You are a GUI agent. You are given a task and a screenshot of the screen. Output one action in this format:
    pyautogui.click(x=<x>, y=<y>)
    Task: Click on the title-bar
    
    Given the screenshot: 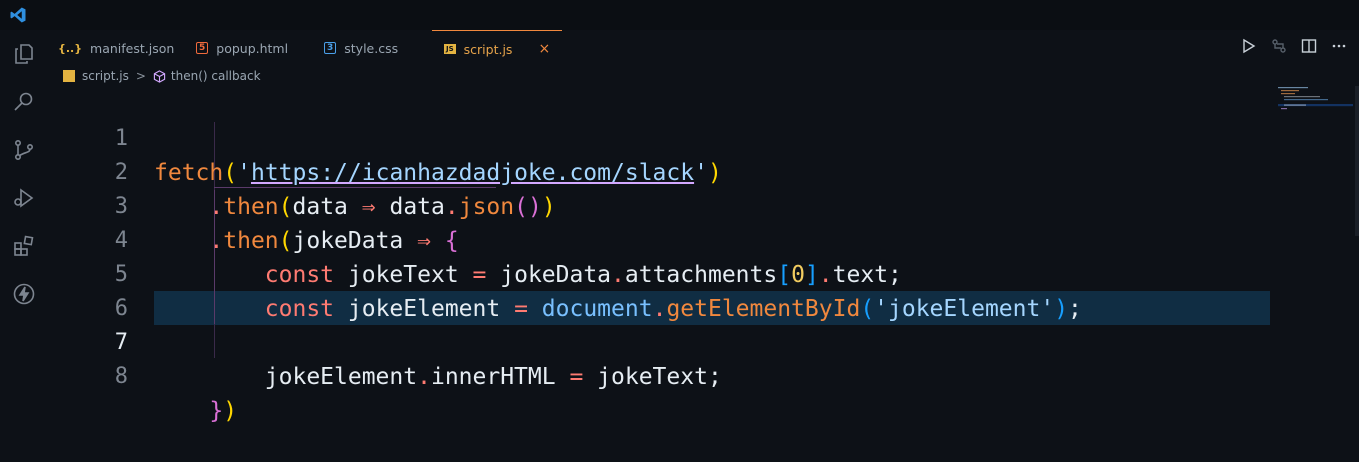 What is the action you would take?
    pyautogui.click(x=679, y=15)
    